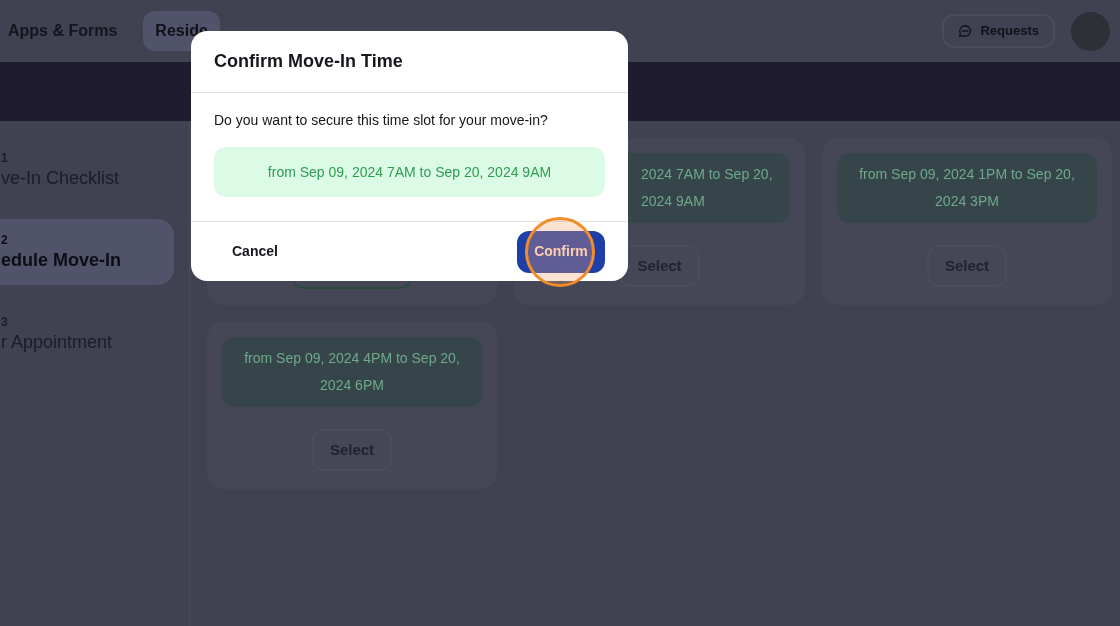  I want to click on dialog-title: Confirm Move-In Time, so click(308, 61).